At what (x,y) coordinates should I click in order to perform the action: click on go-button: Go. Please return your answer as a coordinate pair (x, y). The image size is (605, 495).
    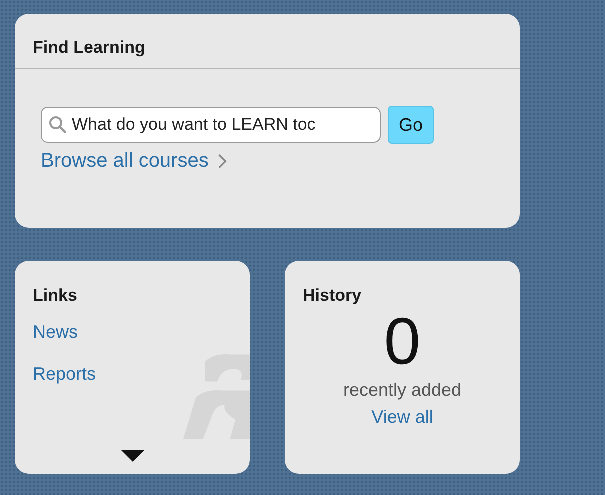
    Looking at the image, I should click on (411, 125).